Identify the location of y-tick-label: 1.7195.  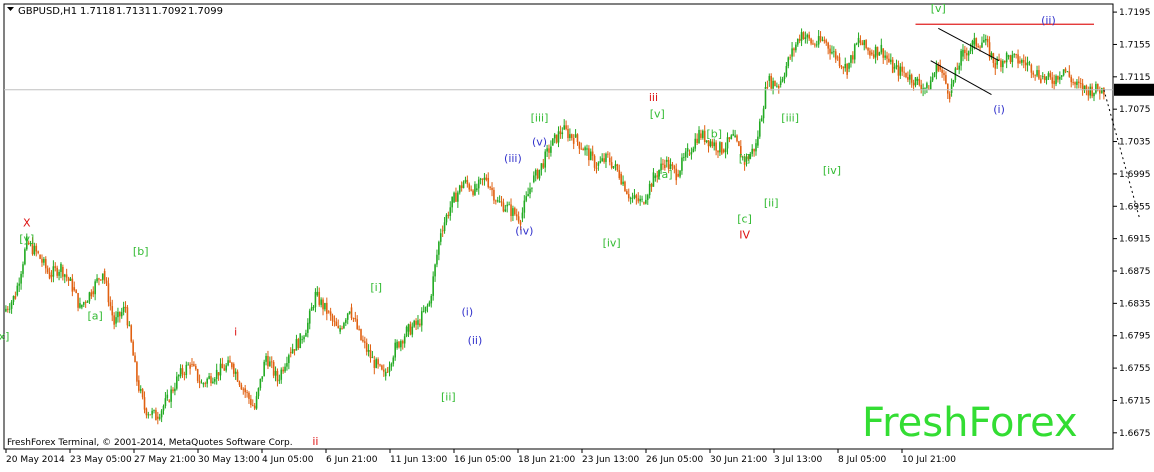
(1135, 13).